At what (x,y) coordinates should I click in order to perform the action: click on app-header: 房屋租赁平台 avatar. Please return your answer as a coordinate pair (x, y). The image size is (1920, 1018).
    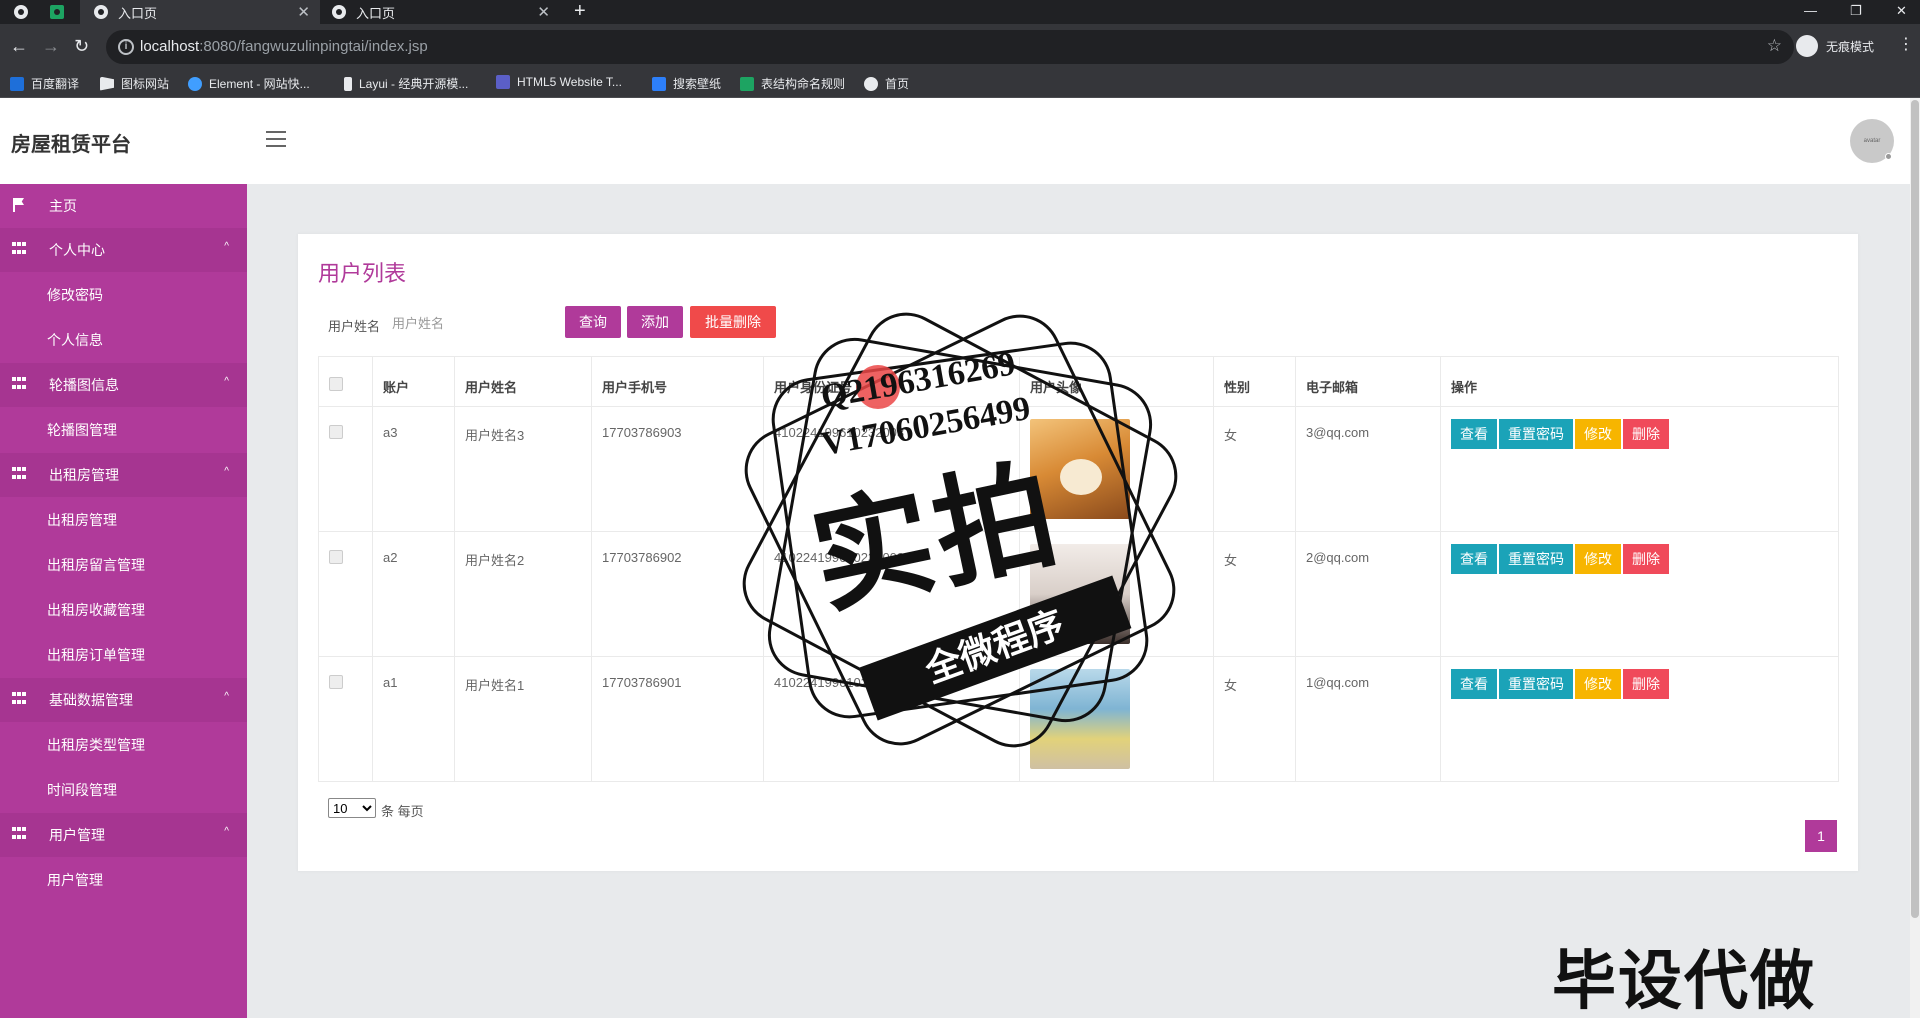
    Looking at the image, I should click on (955, 141).